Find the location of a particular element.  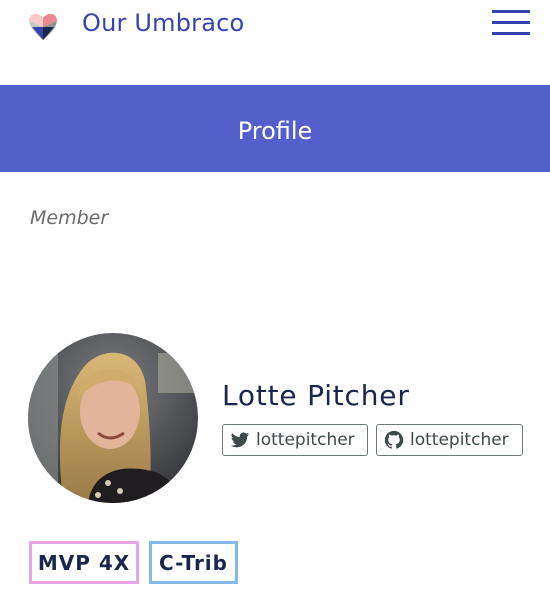

mvp-badge: MVP 4X is located at coordinates (84, 562).